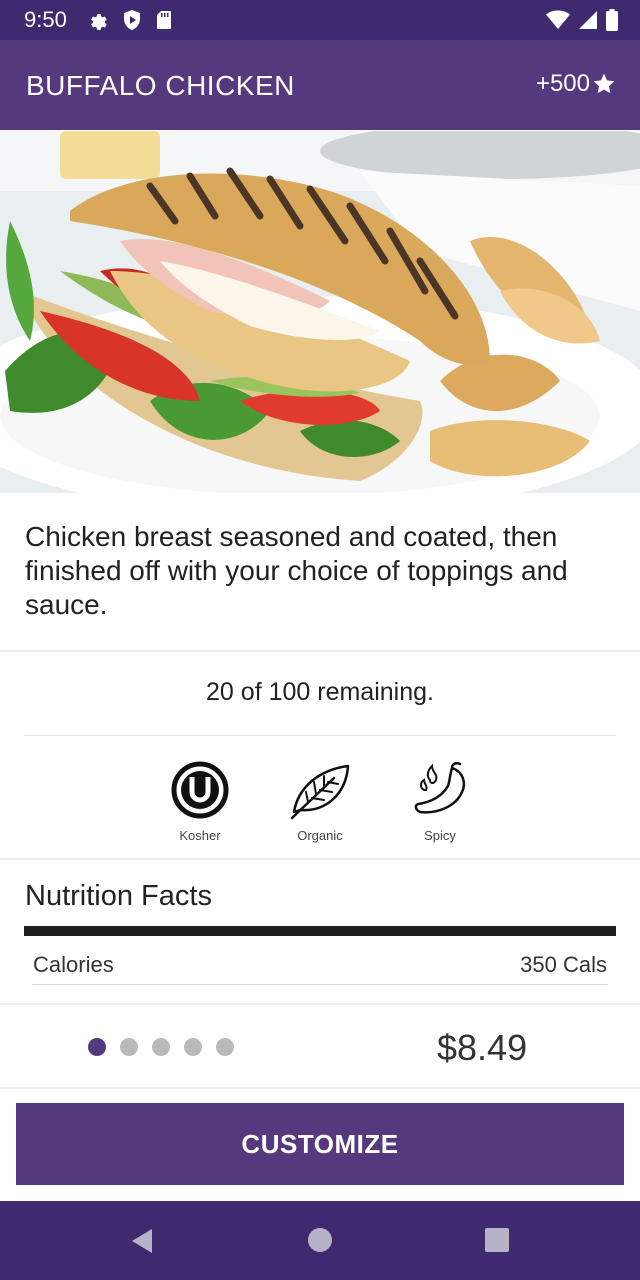 Image resolution: width=640 pixels, height=1280 pixels. I want to click on dietary-attributes: Kosher Organic Spicy, so click(320, 800).